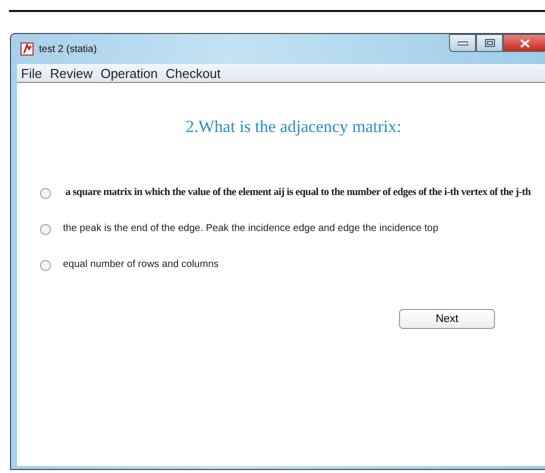 Image resolution: width=545 pixels, height=473 pixels. I want to click on close-icon, so click(525, 43).